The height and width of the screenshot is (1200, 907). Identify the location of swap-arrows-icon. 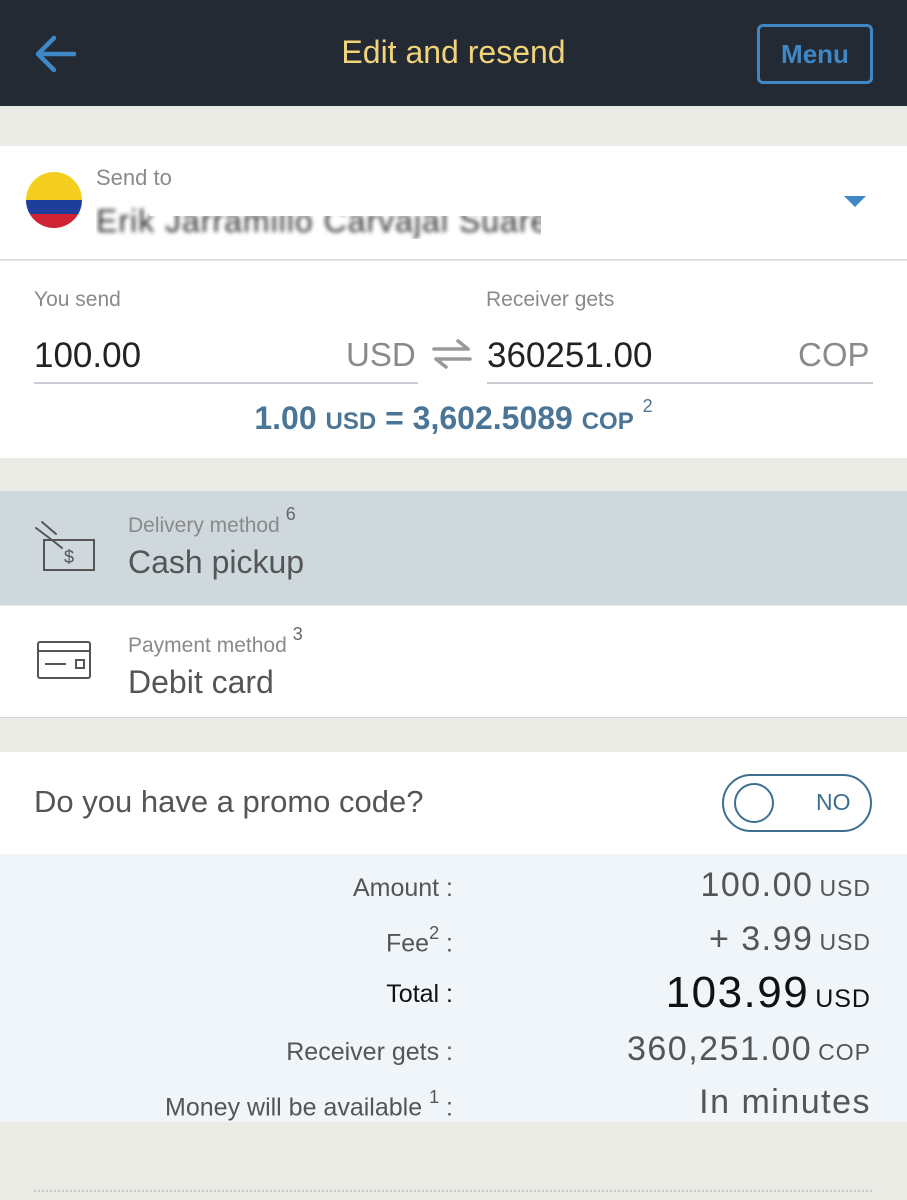
(452, 354).